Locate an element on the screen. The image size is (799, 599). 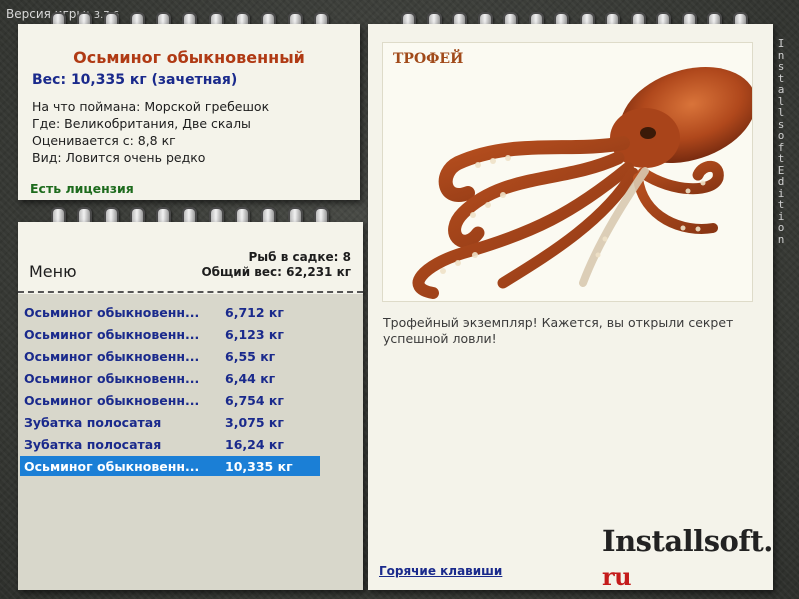
list-item: Зубатка полосатая 16,24 кг is located at coordinates (170, 444).